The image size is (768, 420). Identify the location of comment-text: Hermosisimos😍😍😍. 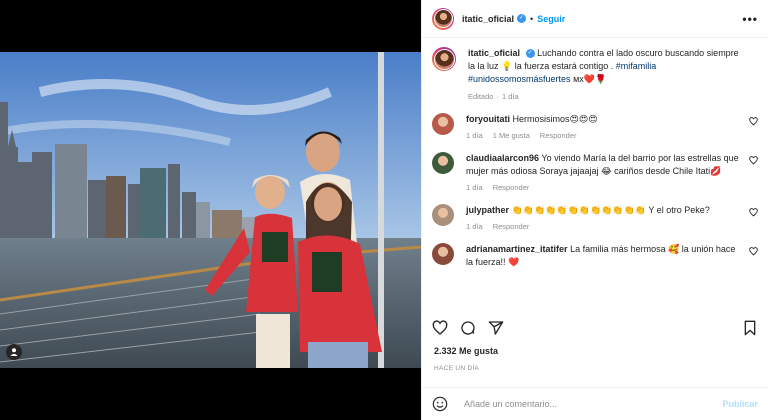
(555, 119).